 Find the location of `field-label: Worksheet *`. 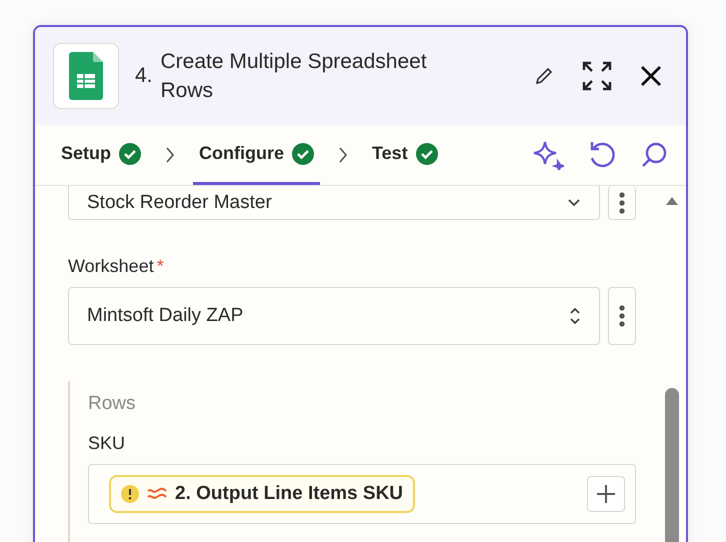

field-label: Worksheet * is located at coordinates (116, 266).